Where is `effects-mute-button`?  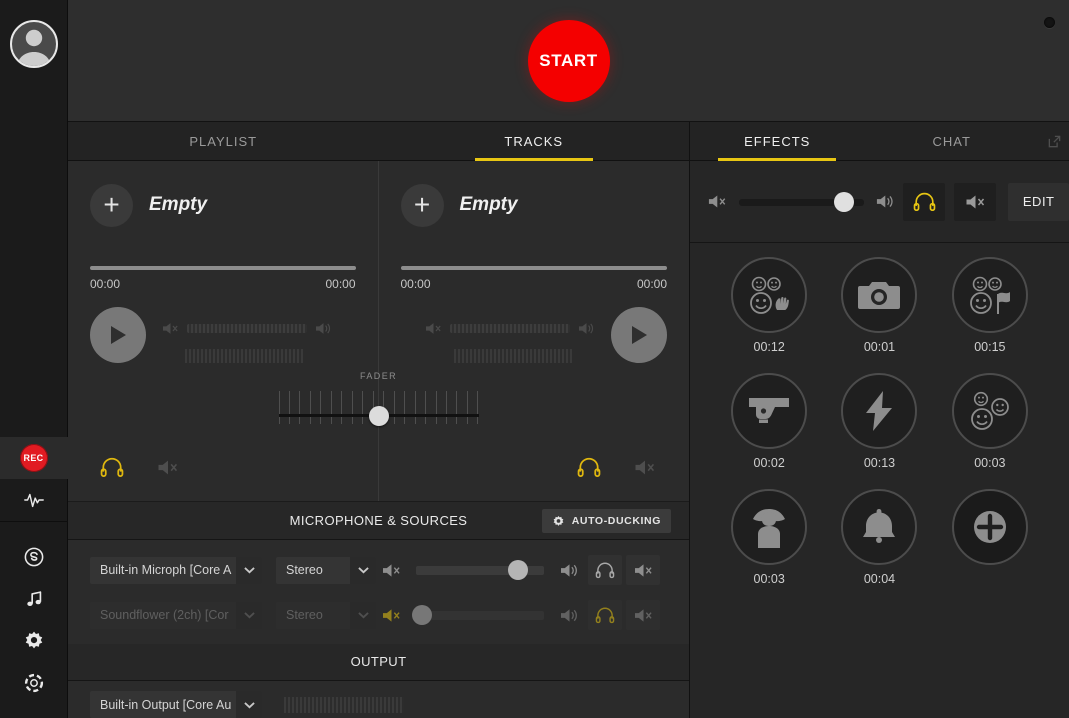 effects-mute-button is located at coordinates (975, 201).